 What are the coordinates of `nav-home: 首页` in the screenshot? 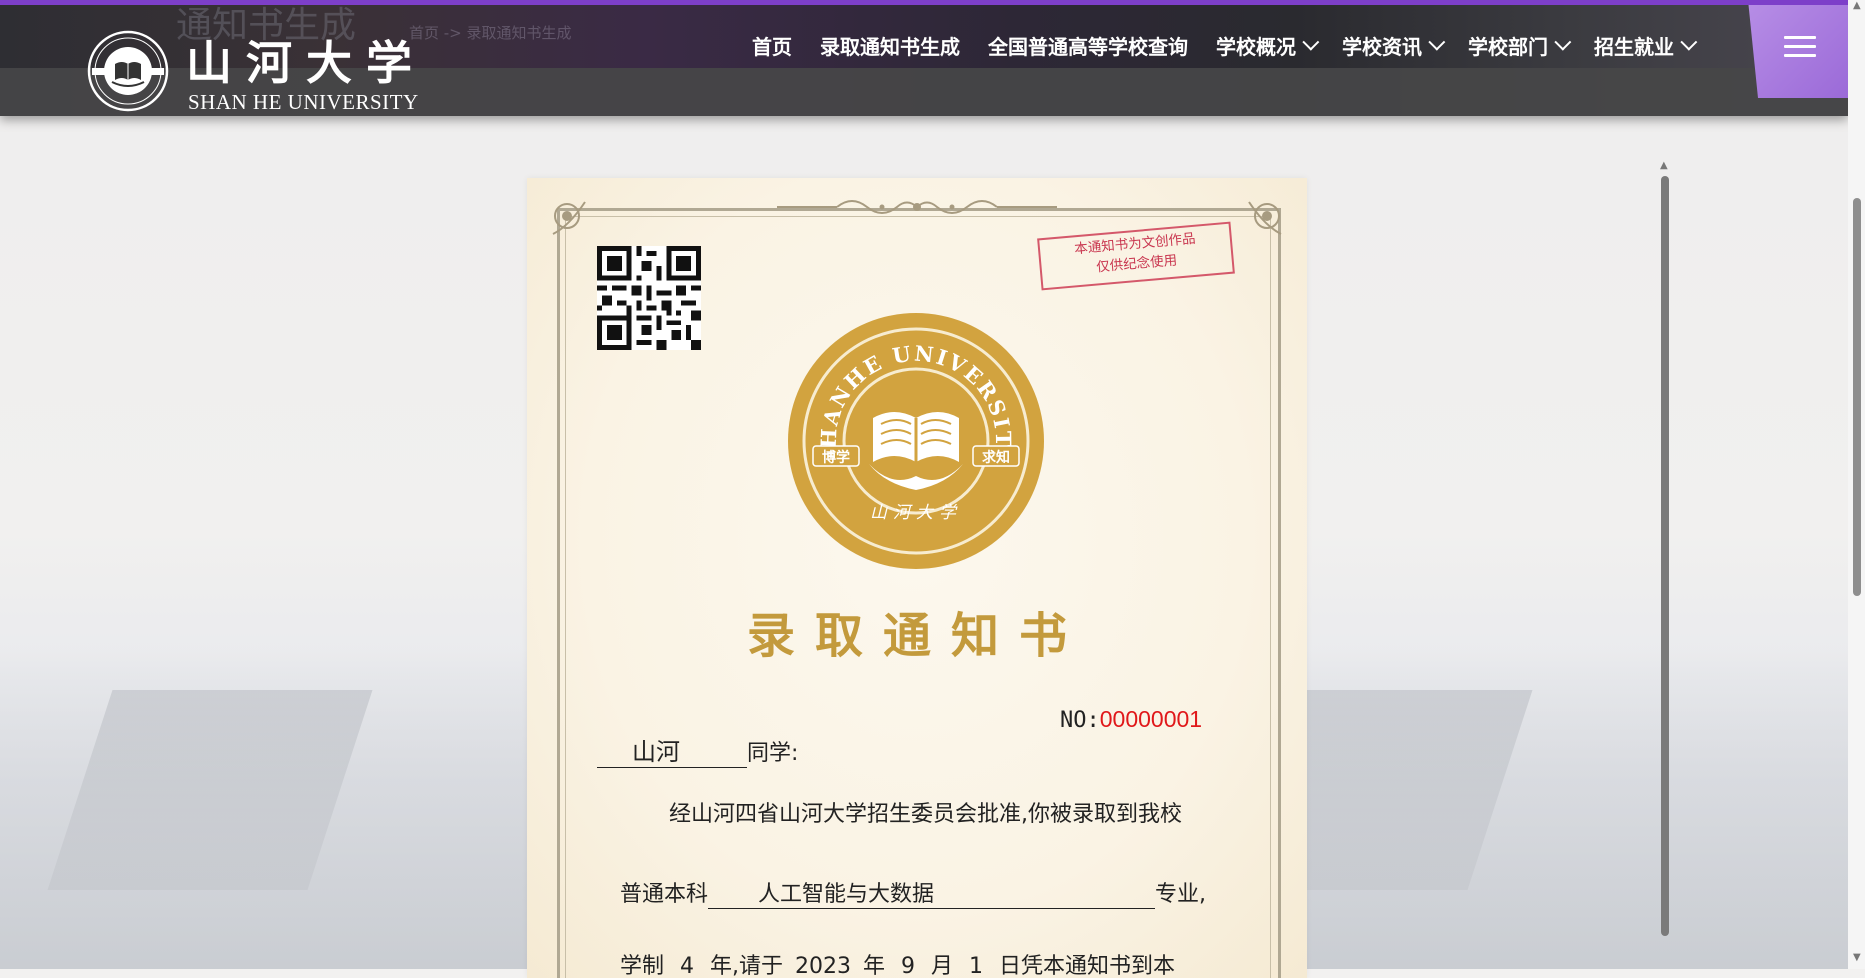 It's located at (772, 45).